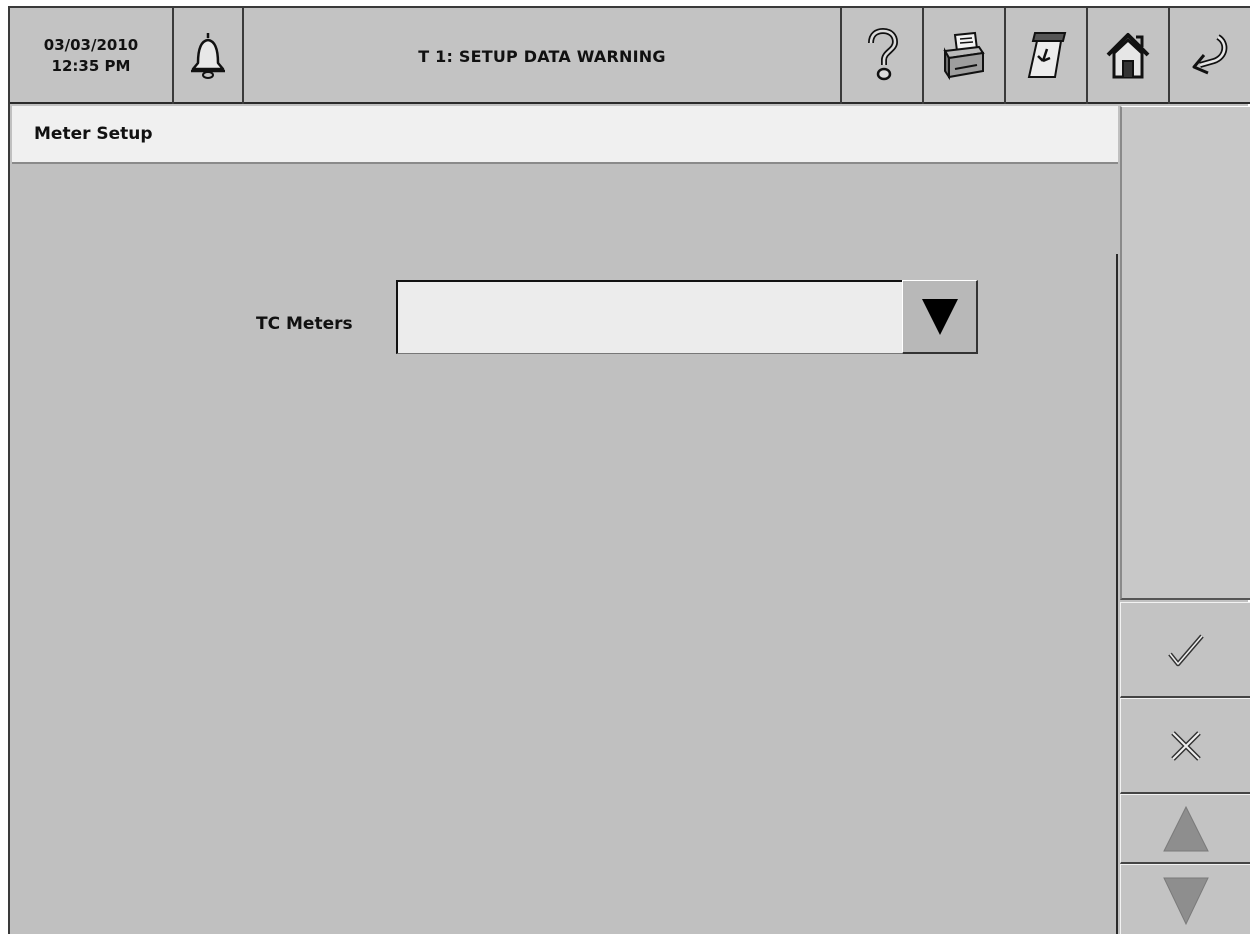  Describe the element at coordinates (304, 324) in the screenshot. I see `tc-meters-label: TC Meters` at that location.